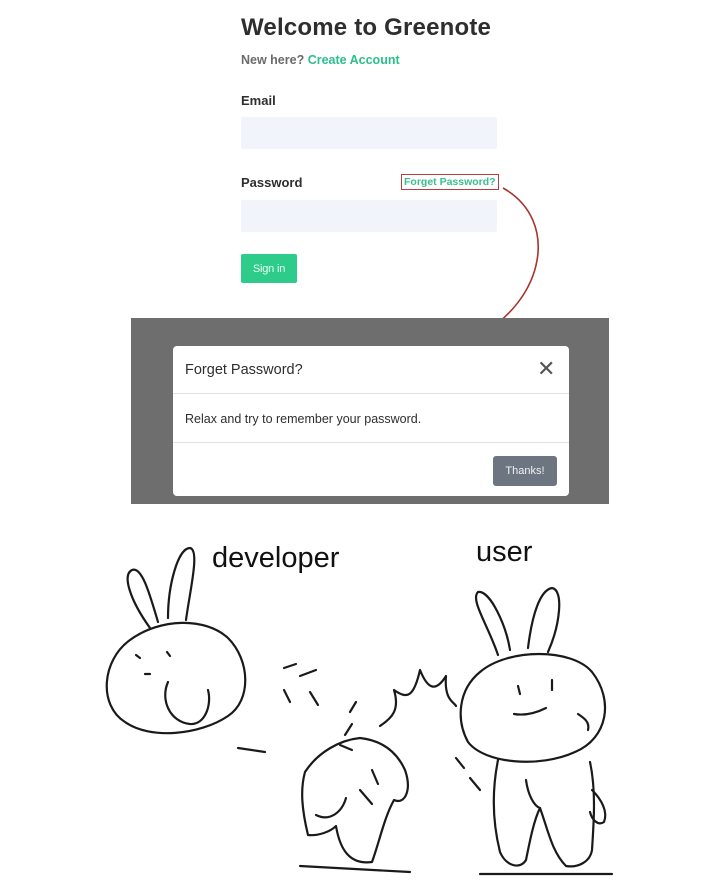 This screenshot has width=720, height=891. I want to click on close-icon: ✕, so click(546, 369).